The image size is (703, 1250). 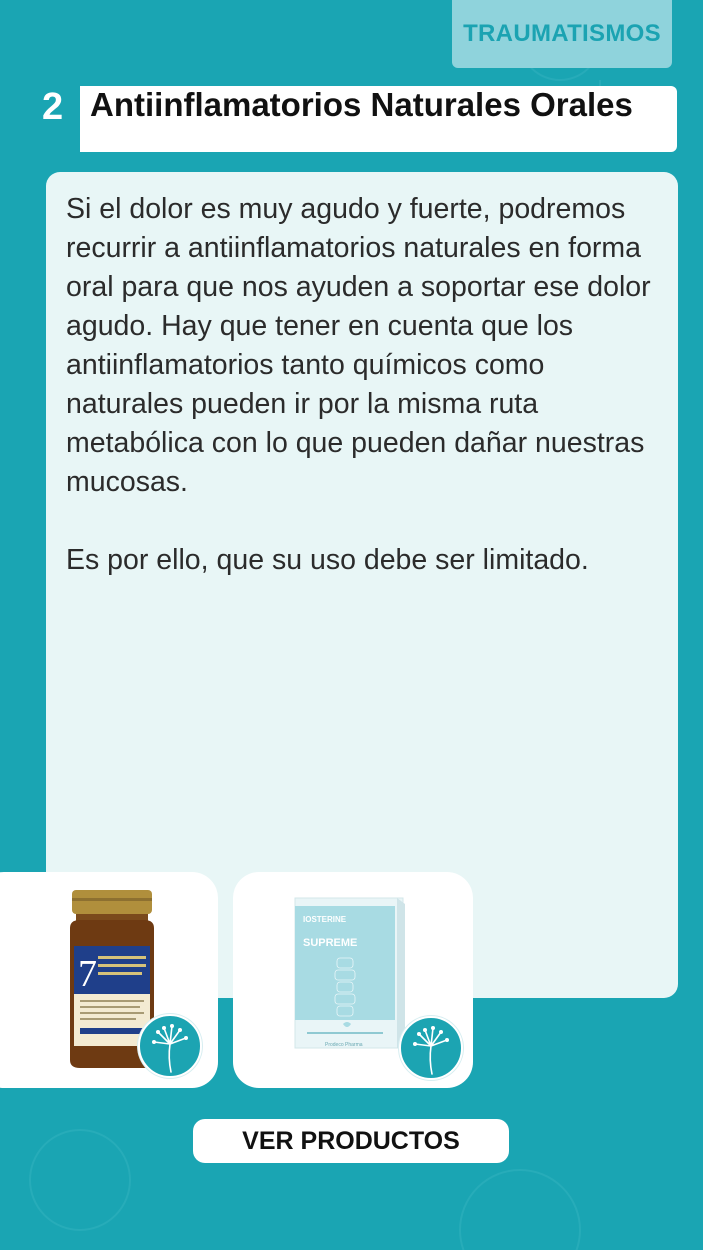 I want to click on category-tab: TRAUMATISMOS, so click(x=562, y=34).